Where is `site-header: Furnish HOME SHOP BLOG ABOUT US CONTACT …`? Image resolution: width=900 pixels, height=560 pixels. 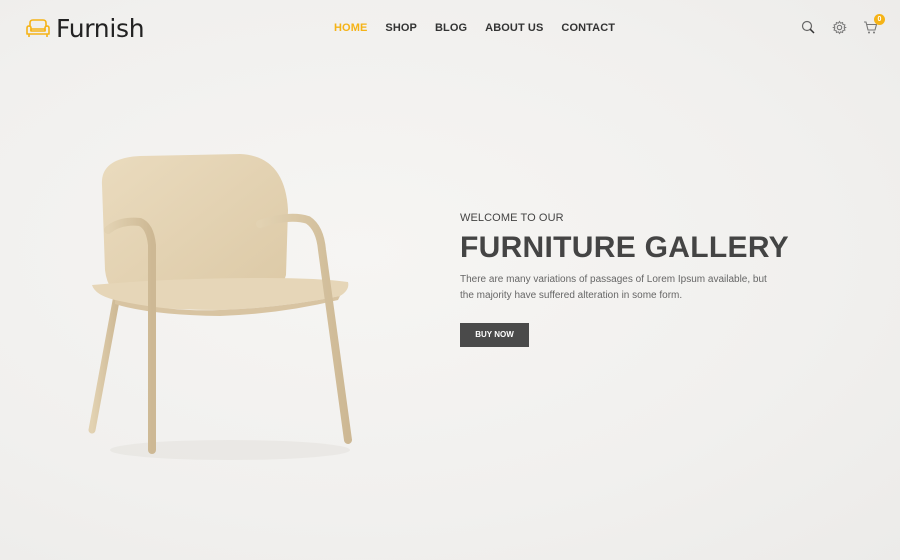
site-header: Furnish HOME SHOP BLOG ABOUT US CONTACT … is located at coordinates (450, 29).